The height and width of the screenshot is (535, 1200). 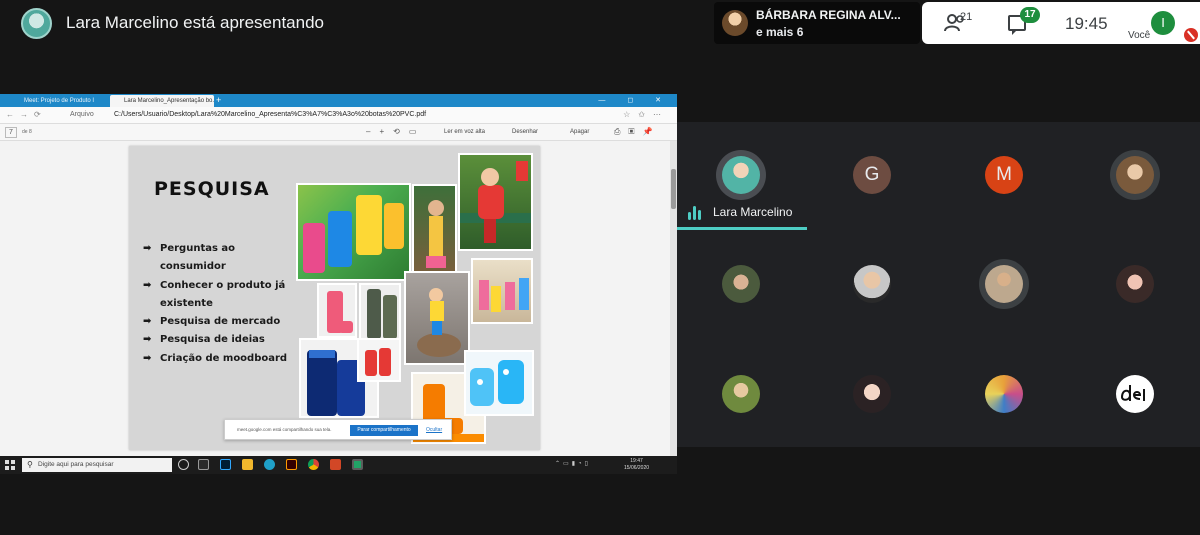 What do you see at coordinates (223, 295) in the screenshot?
I see `slide-bullet: Conhecer o produto já existente` at bounding box center [223, 295].